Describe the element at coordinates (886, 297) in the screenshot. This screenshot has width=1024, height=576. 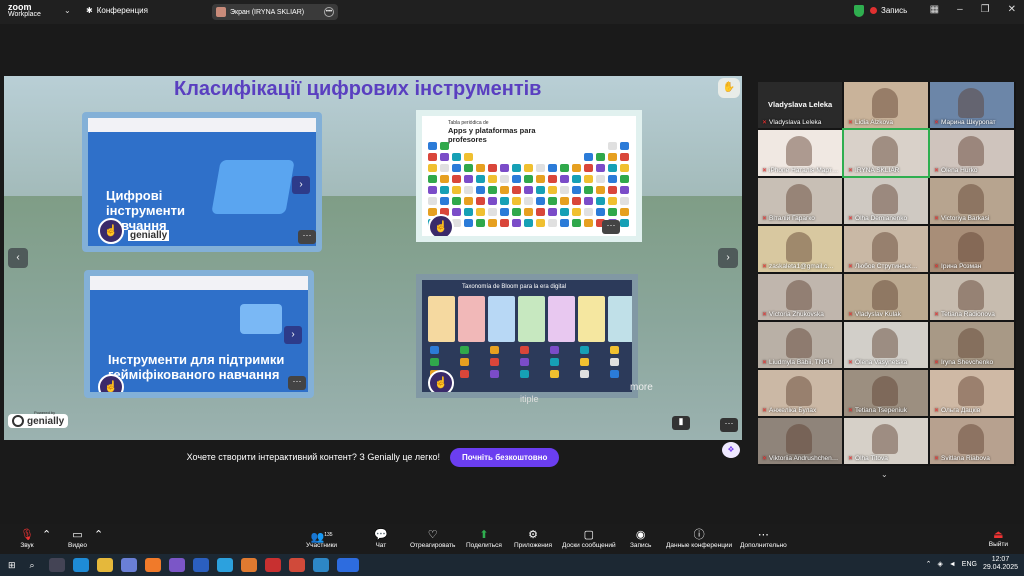
I see `participant-tile: ✕ Vladyslav Kulak` at that location.